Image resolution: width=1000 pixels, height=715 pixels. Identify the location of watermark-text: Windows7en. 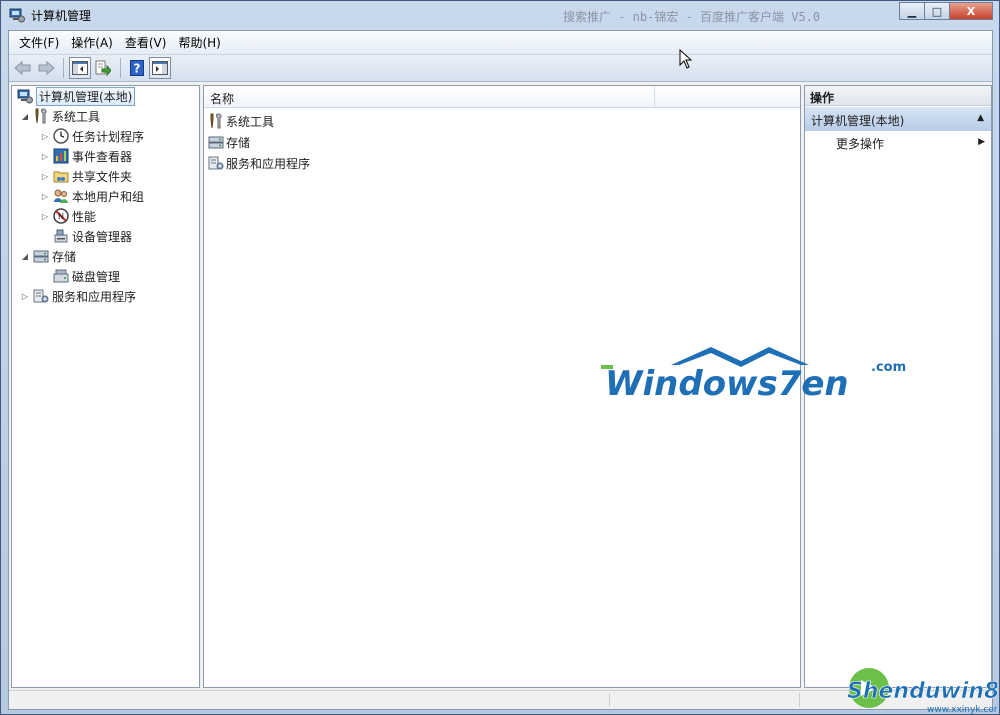
(727, 384).